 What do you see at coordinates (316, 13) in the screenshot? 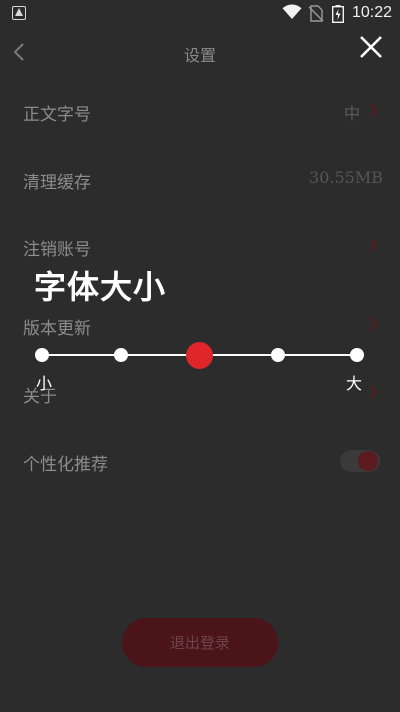
I see `no-sim-icon` at bounding box center [316, 13].